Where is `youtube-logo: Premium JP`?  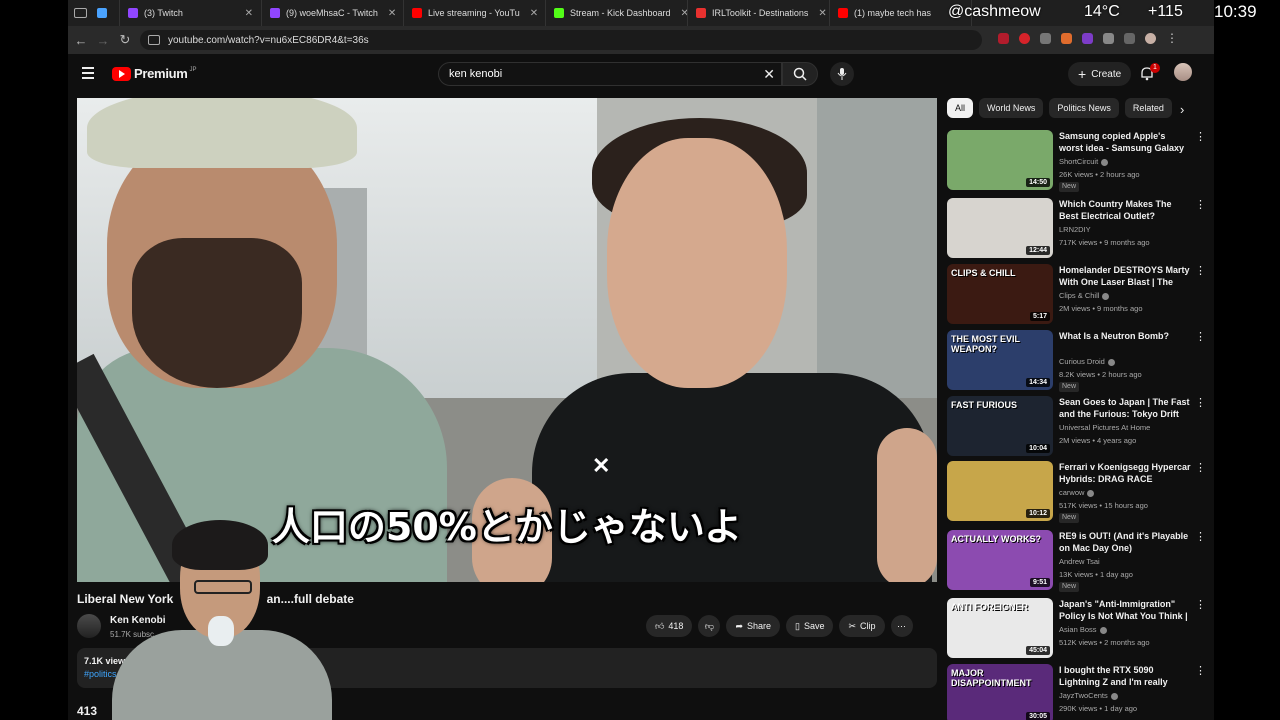 youtube-logo: Premium JP is located at coordinates (154, 73).